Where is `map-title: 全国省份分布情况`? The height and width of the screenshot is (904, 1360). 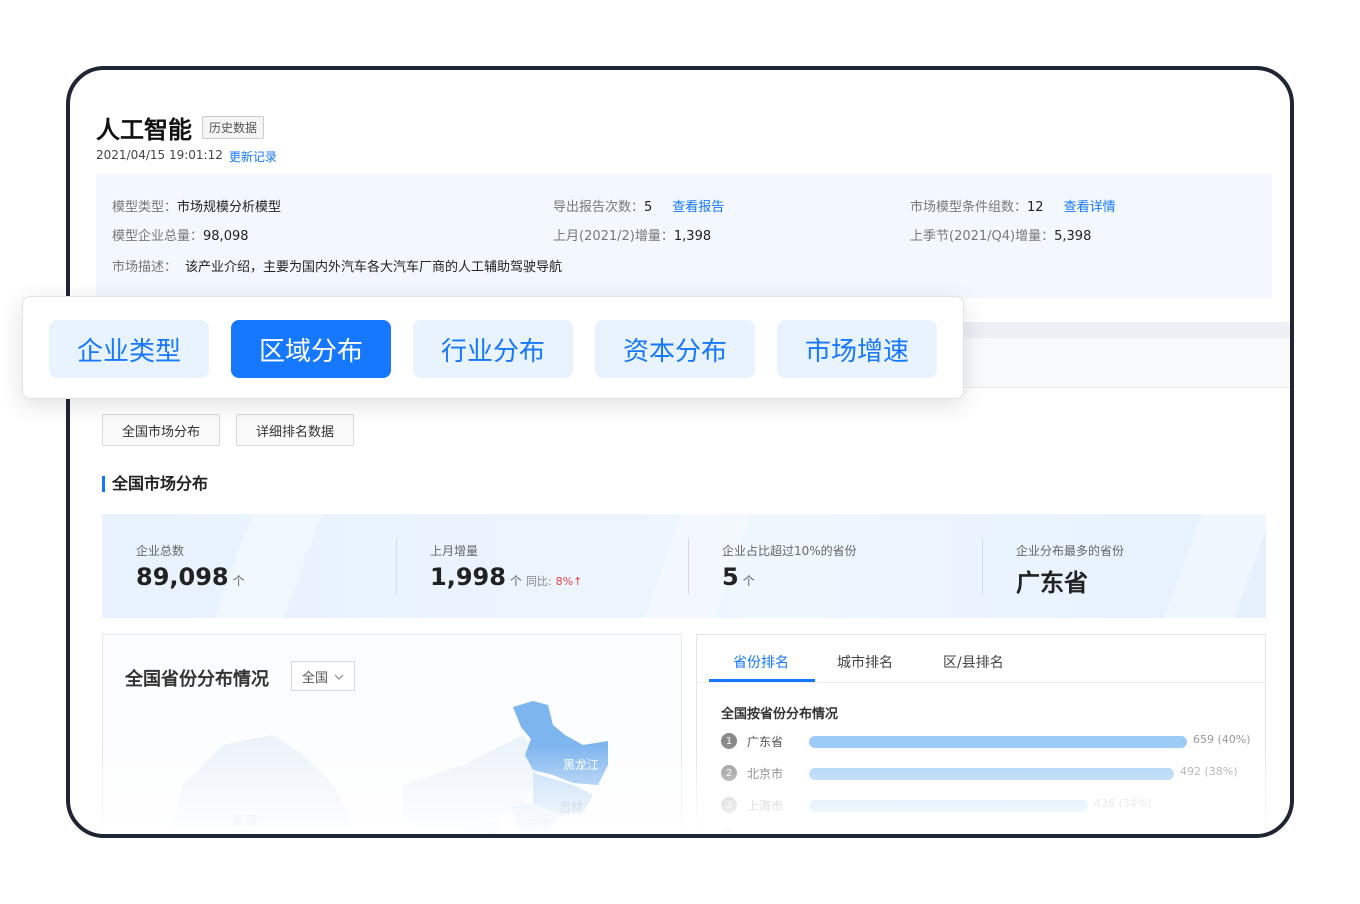 map-title: 全国省份分布情况 is located at coordinates (197, 679).